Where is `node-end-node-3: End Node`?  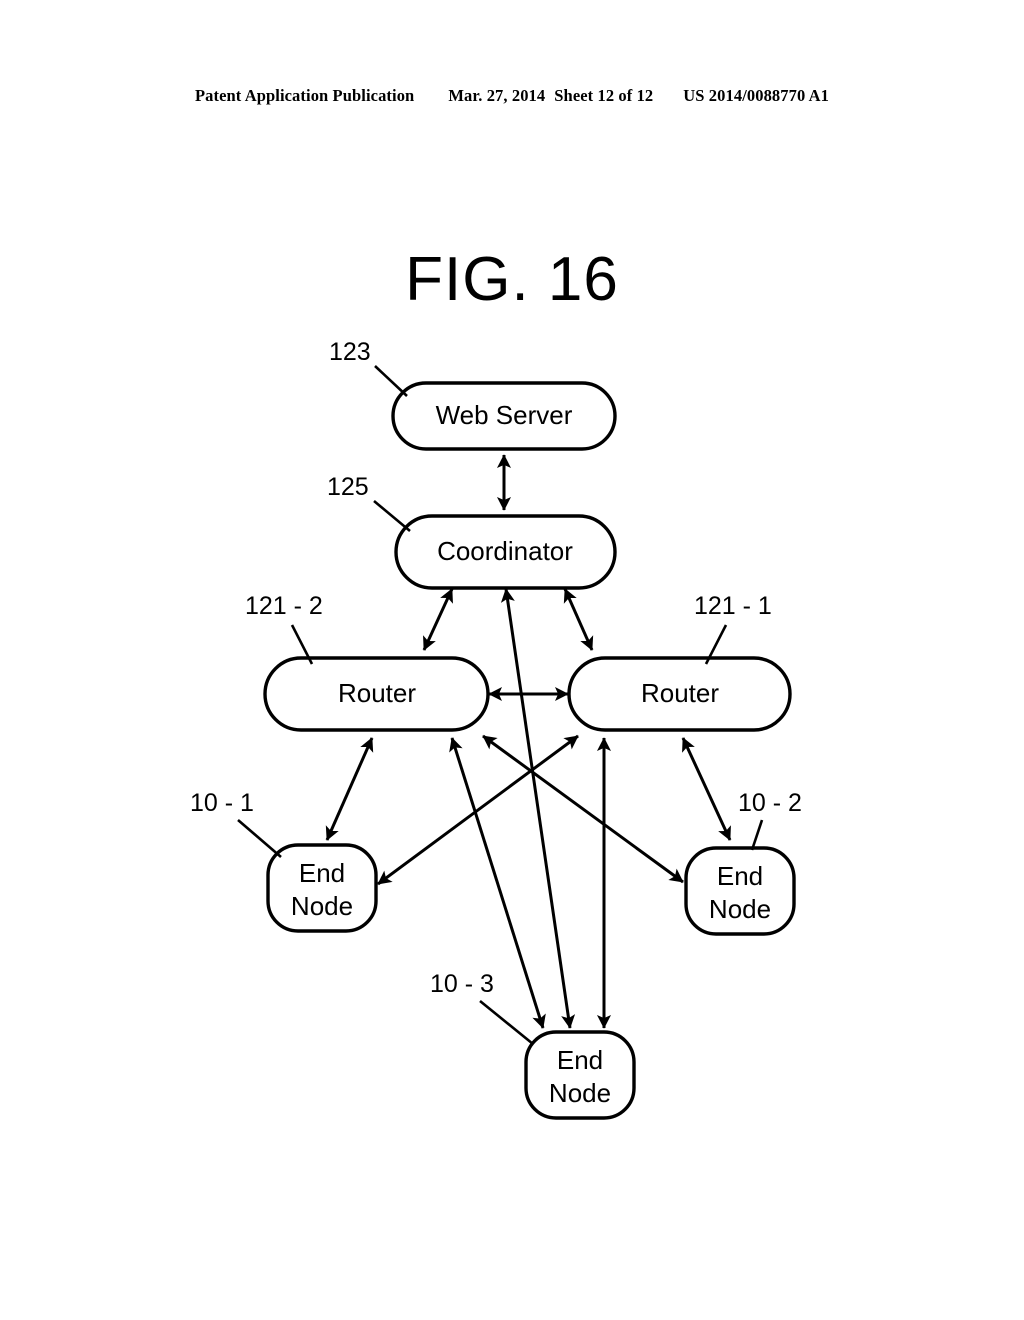 node-end-node-3: End Node is located at coordinates (580, 1075).